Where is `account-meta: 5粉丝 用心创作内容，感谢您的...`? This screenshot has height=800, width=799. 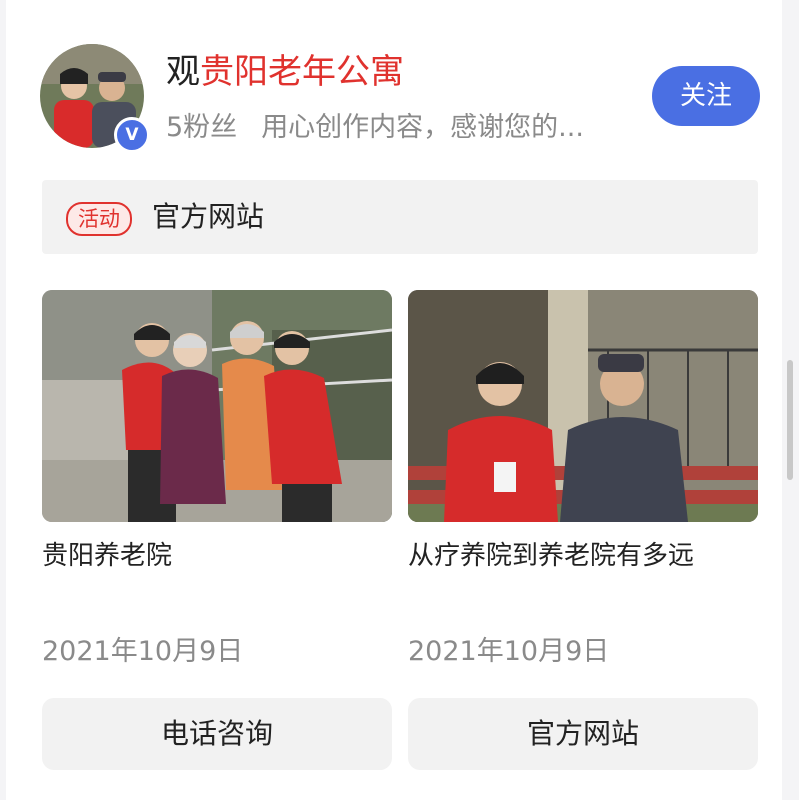 account-meta: 5粉丝 用心创作内容，感谢您的... is located at coordinates (375, 128).